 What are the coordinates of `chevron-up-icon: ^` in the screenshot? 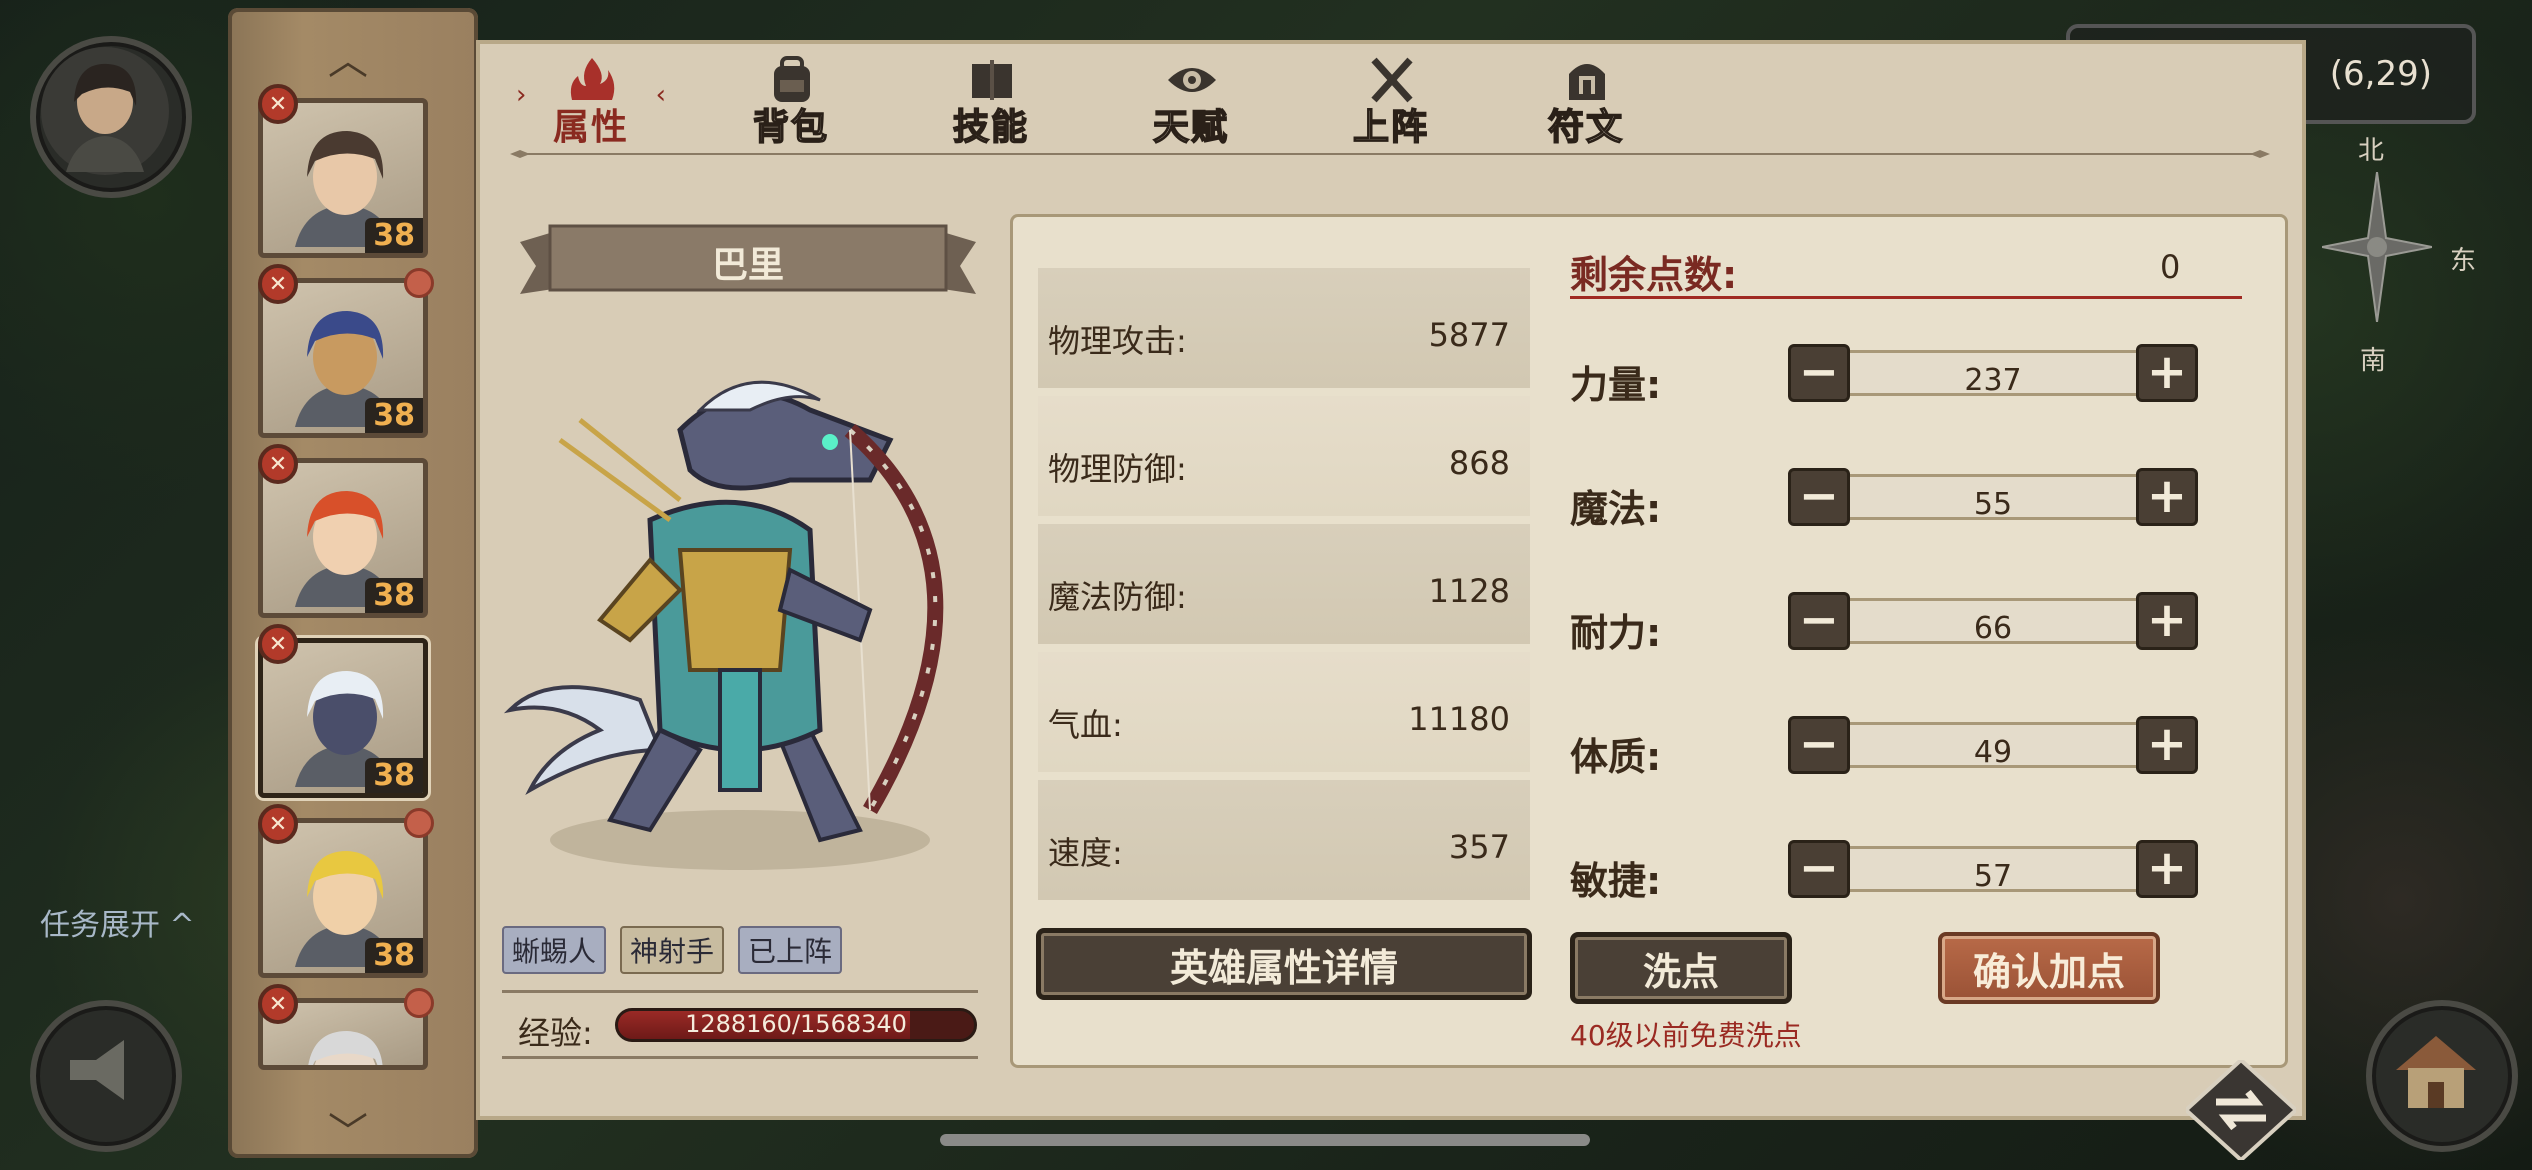 It's located at (182, 925).